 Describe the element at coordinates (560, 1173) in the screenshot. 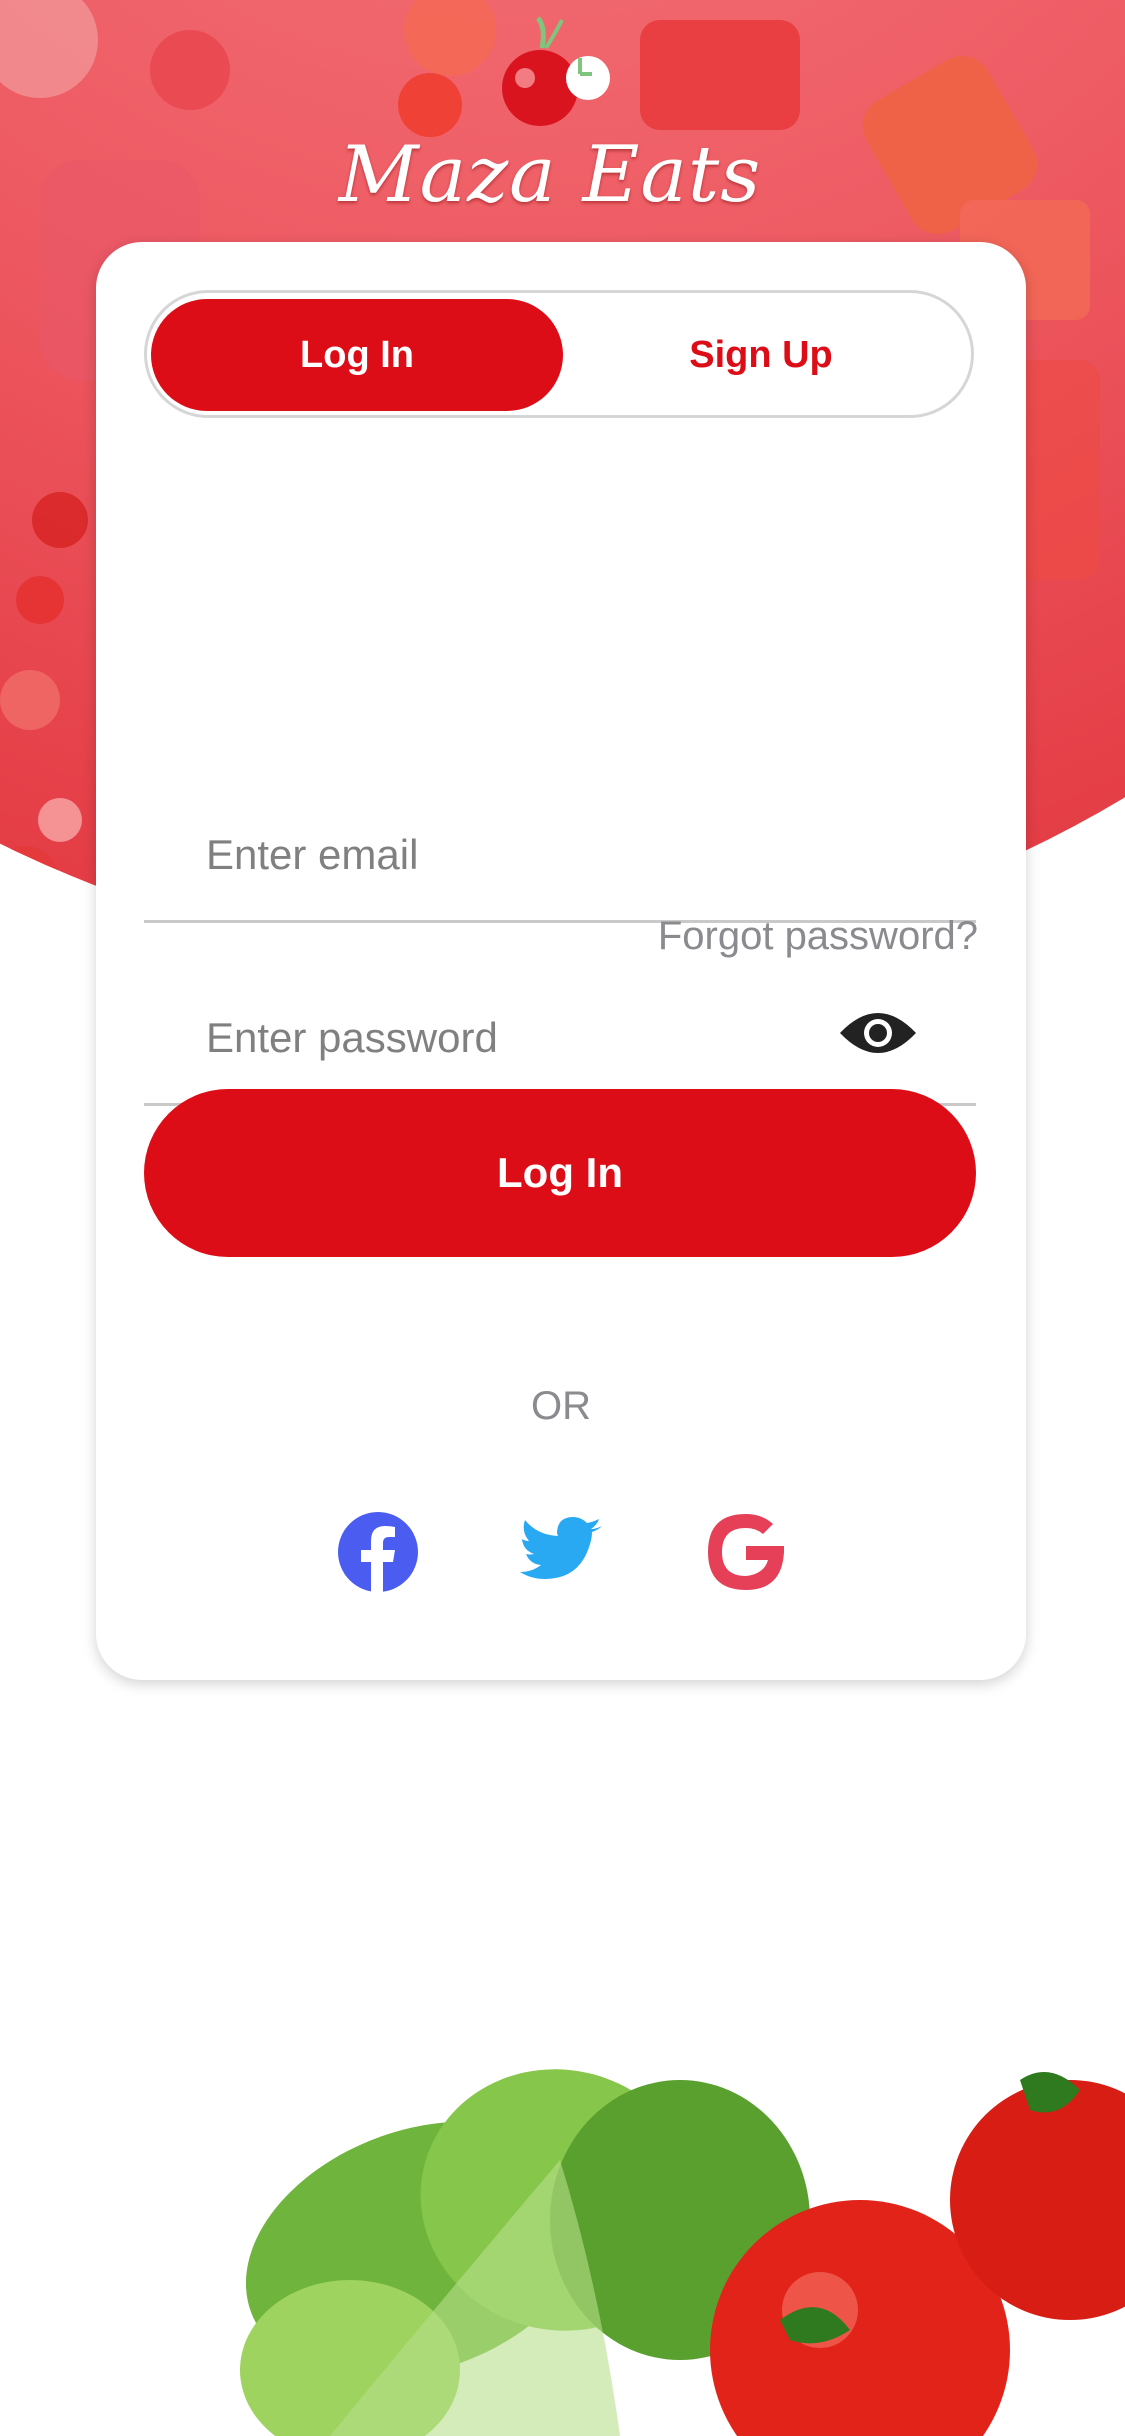

I see `login-button: Log In` at that location.